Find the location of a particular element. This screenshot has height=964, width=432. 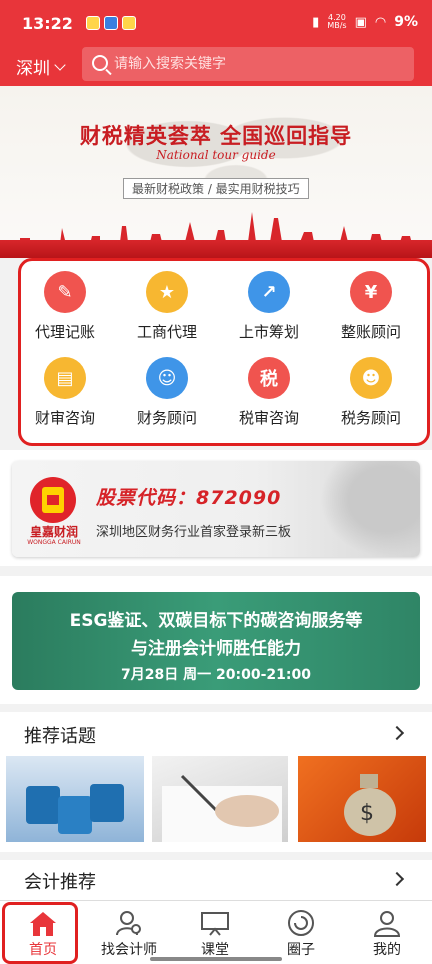

service-label: 税审咨询 is located at coordinates (268, 418).